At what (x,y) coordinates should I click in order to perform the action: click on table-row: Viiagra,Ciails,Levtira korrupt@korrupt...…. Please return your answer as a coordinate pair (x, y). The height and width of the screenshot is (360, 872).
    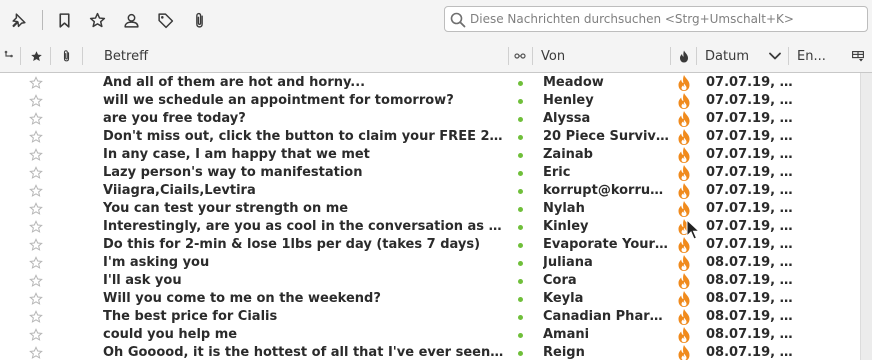
    Looking at the image, I should click on (430, 191).